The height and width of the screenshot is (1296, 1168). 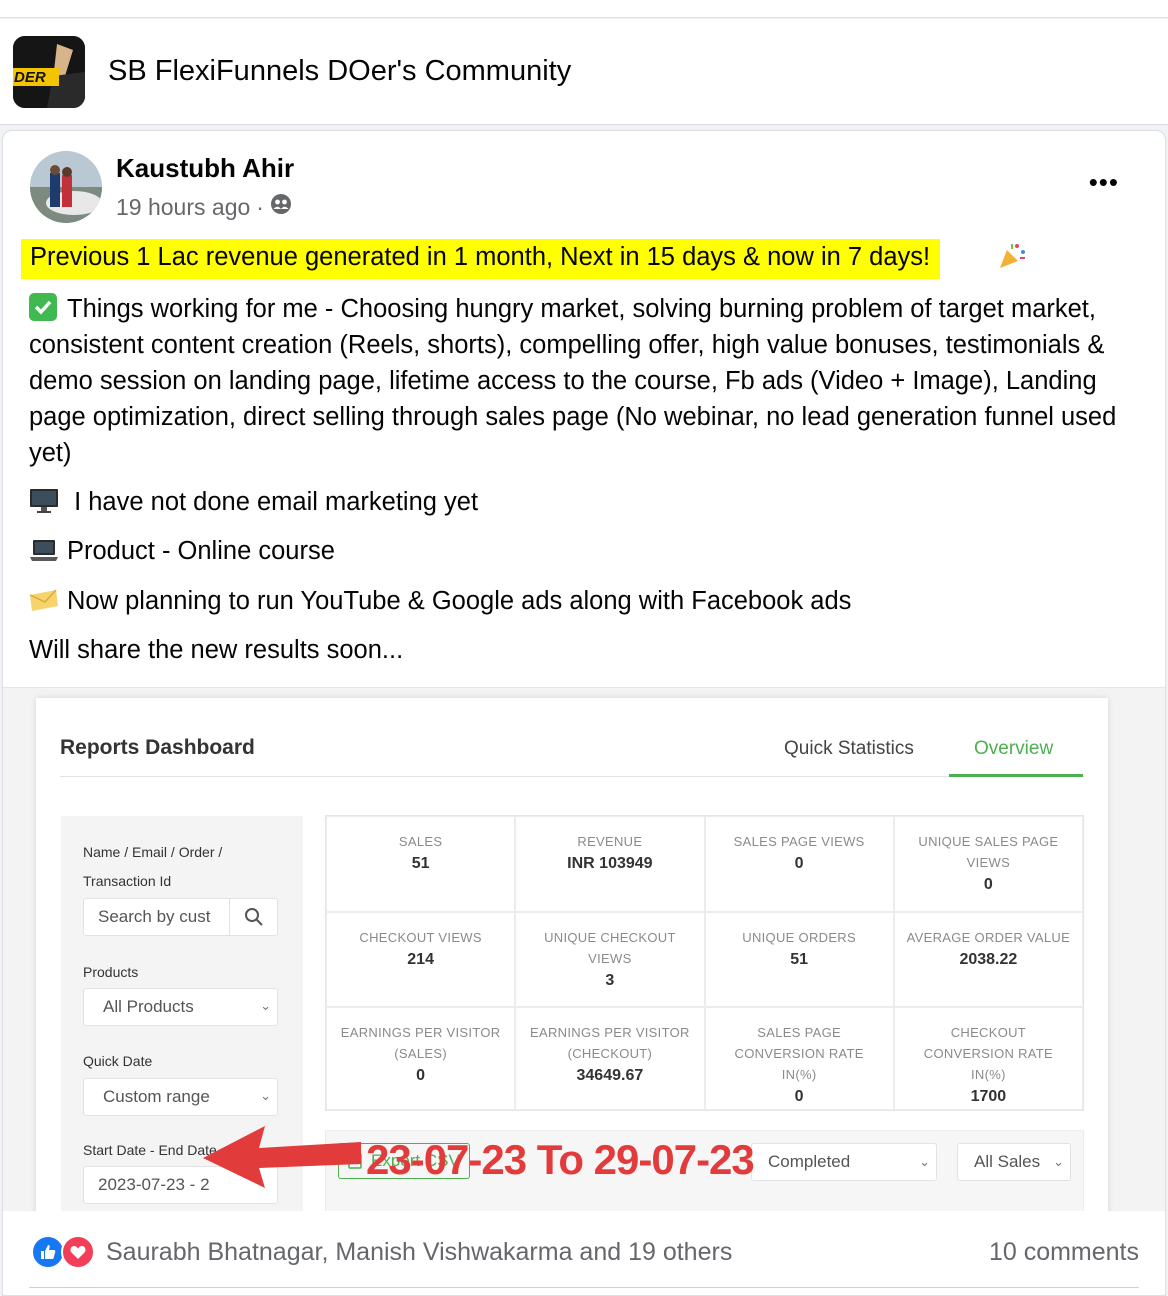 What do you see at coordinates (610, 1043) in the screenshot?
I see `stat-label: EARNINGS PER VISITOR (CHECKOUT)` at bounding box center [610, 1043].